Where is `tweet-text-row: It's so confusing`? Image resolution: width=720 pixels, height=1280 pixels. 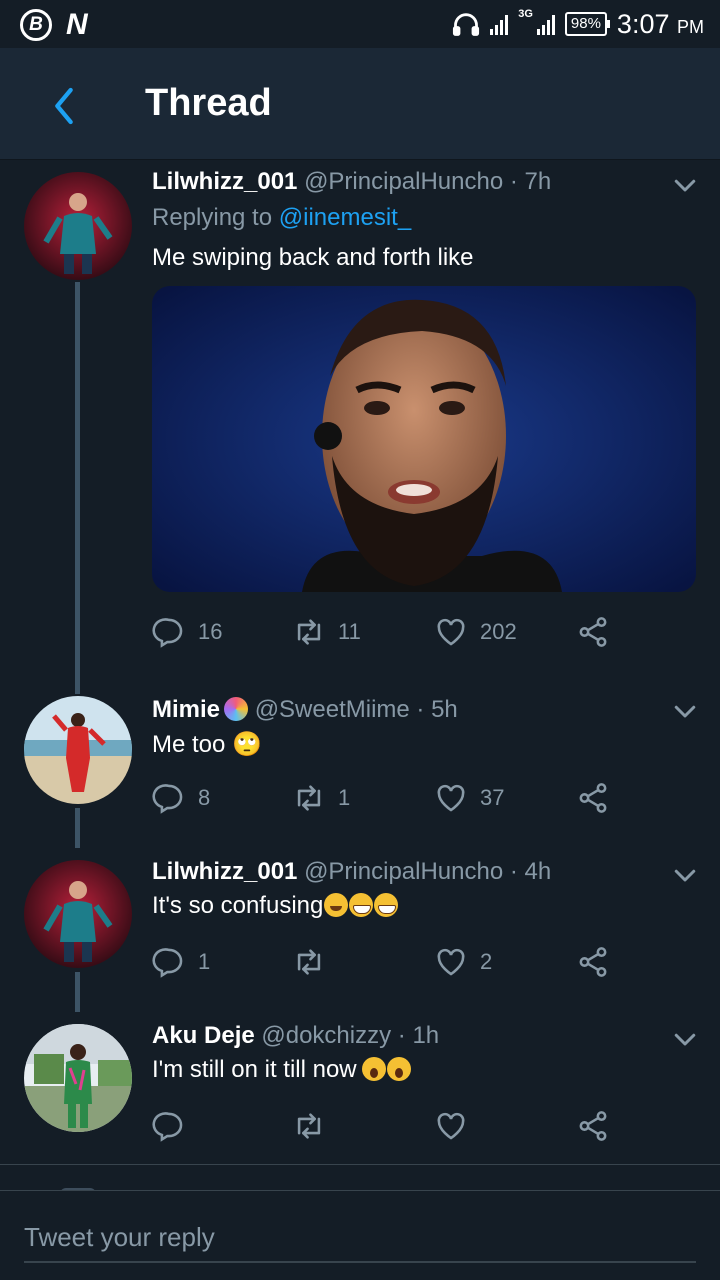 tweet-text-row: It's so confusing is located at coordinates (275, 906).